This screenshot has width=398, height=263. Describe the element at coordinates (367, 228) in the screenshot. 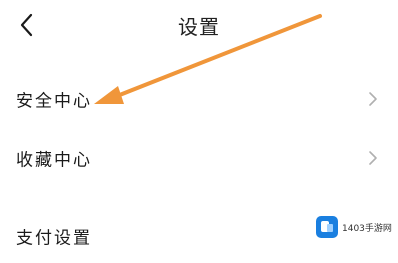

I see `watermark-text: 1403手游网` at that location.